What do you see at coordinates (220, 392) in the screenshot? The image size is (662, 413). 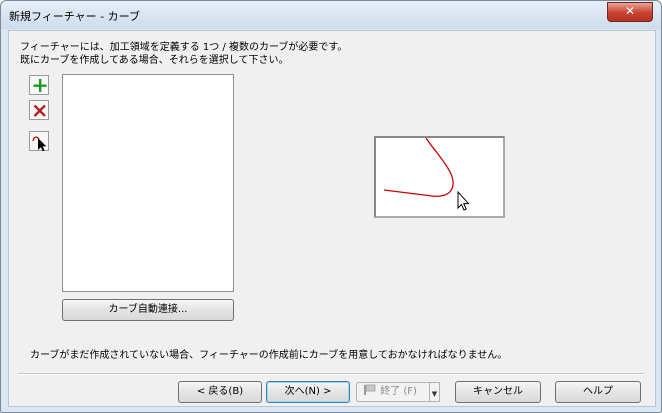 I see `back-button: < 戻る(B)` at bounding box center [220, 392].